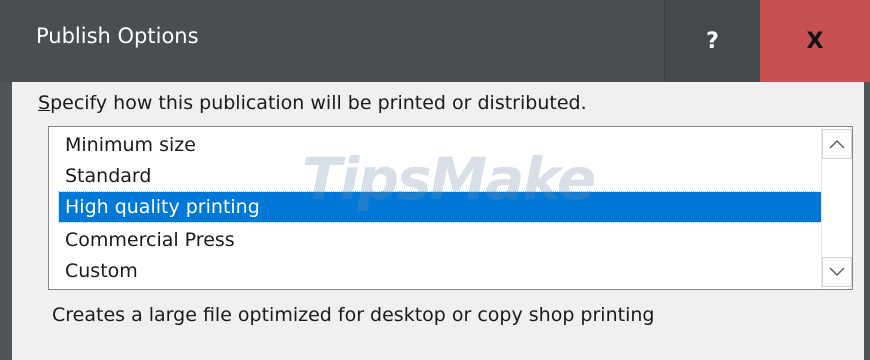 This screenshot has width=870, height=360. I want to click on chevron-up-icon, so click(837, 144).